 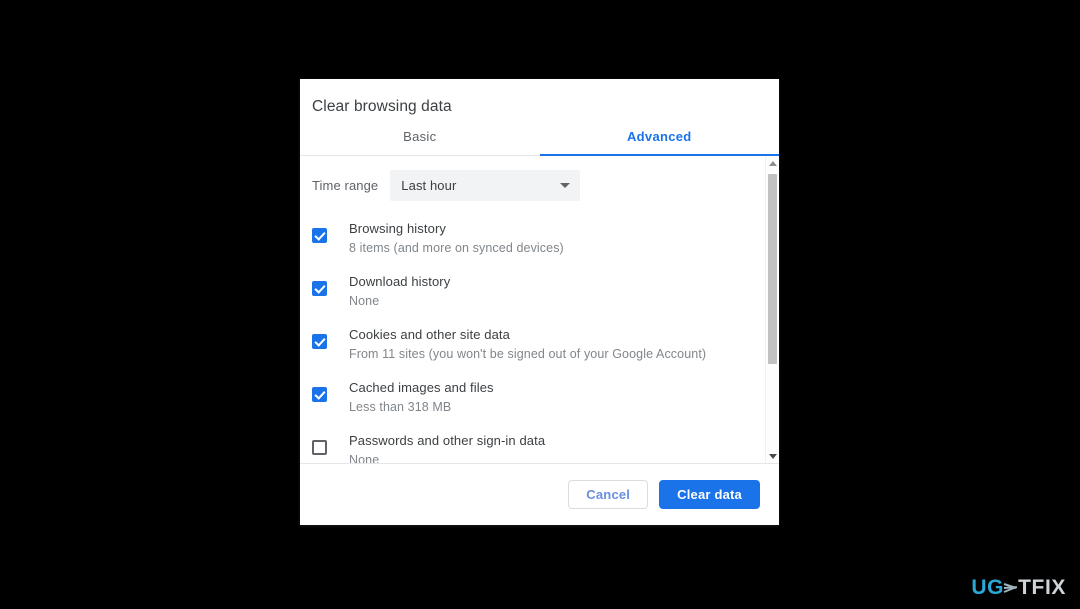 I want to click on tab-advanced: Advanced, so click(x=659, y=136).